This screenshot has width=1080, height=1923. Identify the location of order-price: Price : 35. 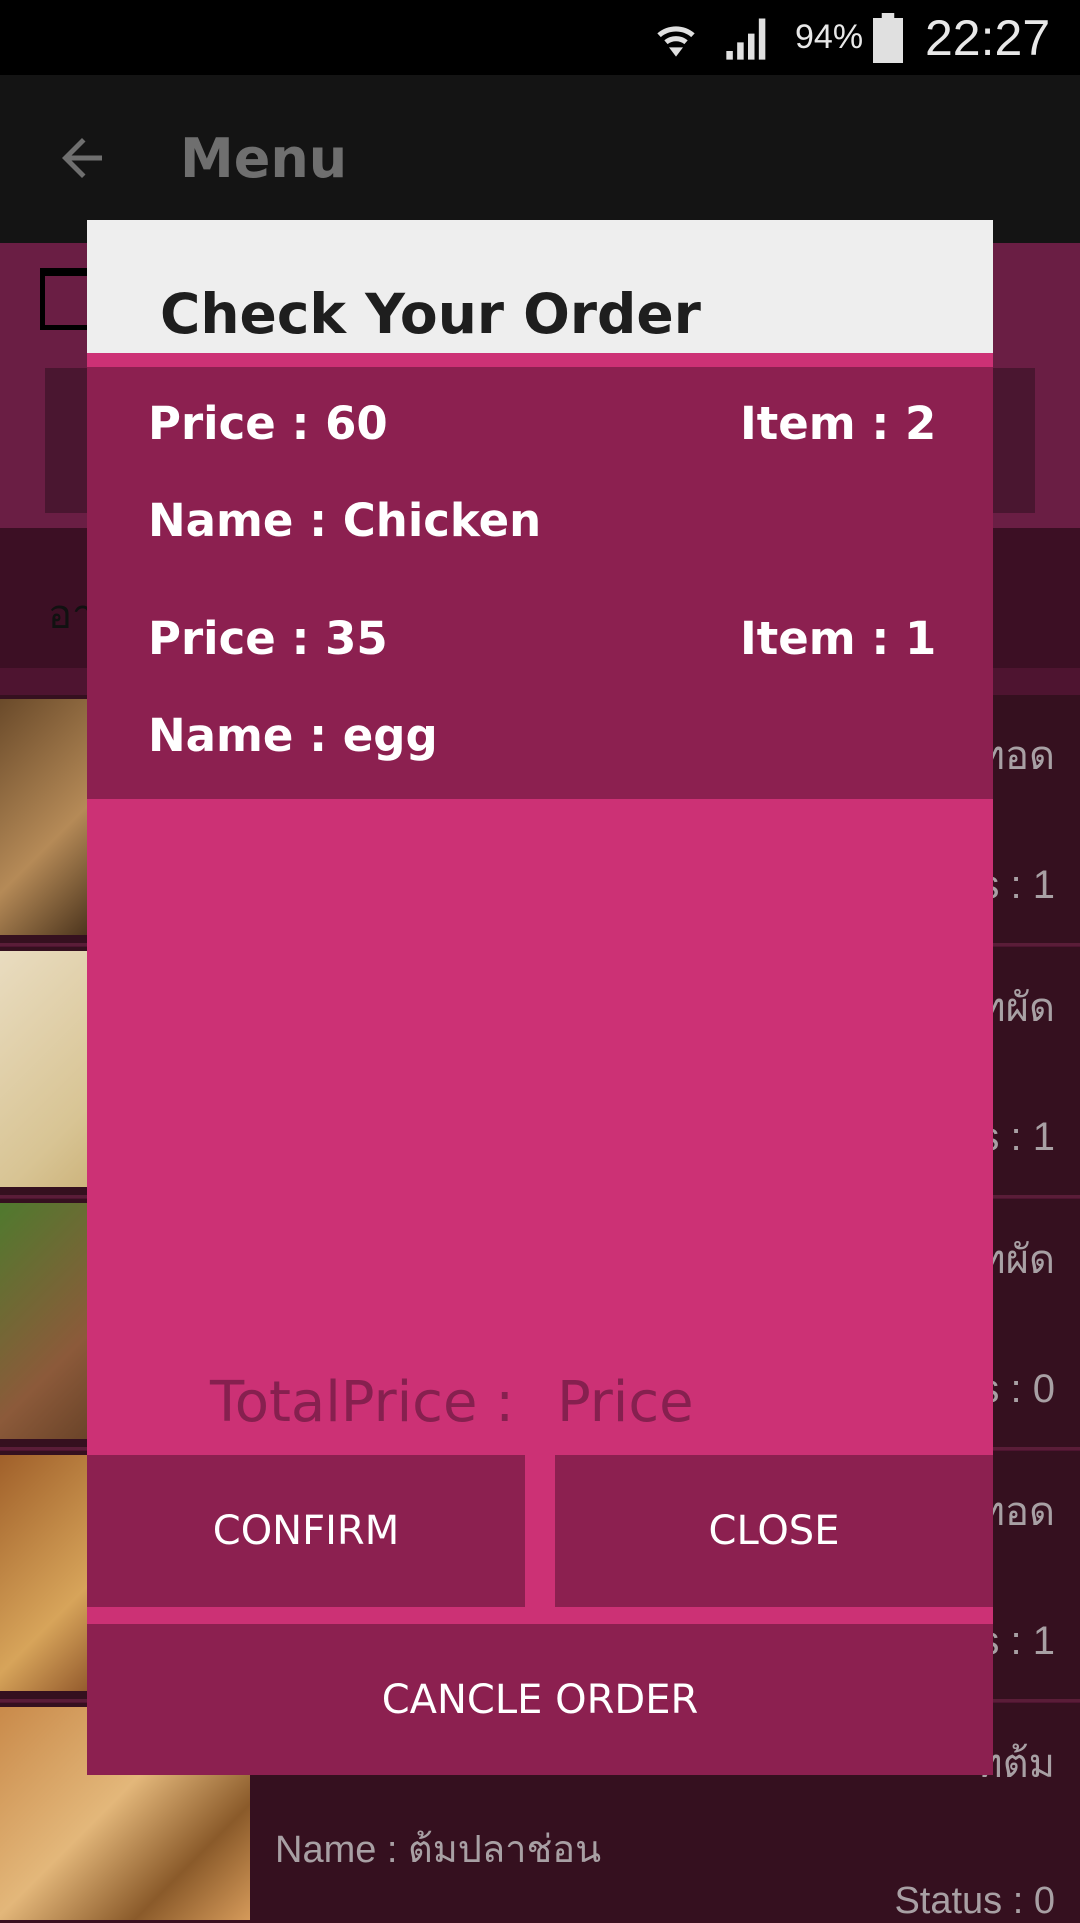
(268, 638).